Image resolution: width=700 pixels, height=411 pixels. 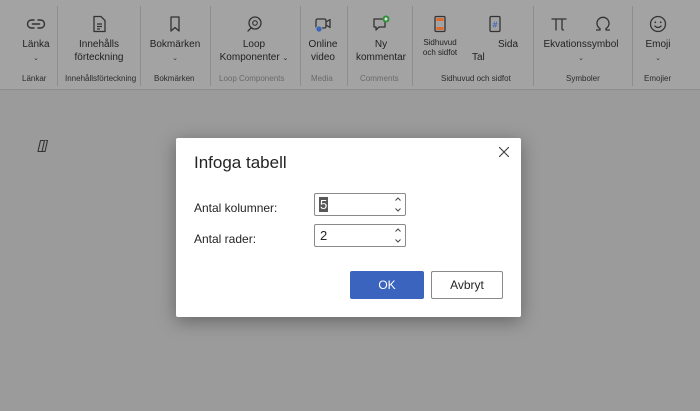 What do you see at coordinates (360, 235) in the screenshot?
I see `rows-stepper: 2` at bounding box center [360, 235].